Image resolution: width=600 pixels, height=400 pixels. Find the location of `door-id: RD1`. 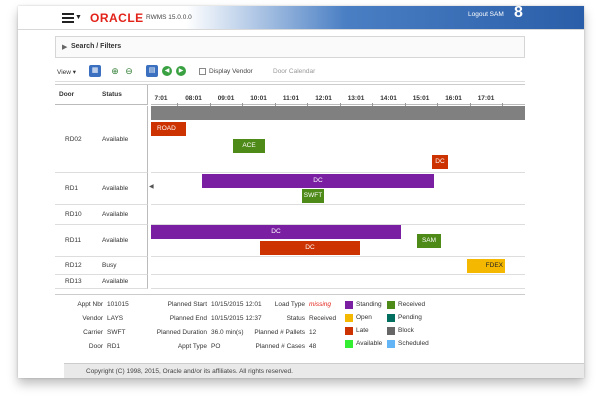

door-id: RD1 is located at coordinates (72, 188).